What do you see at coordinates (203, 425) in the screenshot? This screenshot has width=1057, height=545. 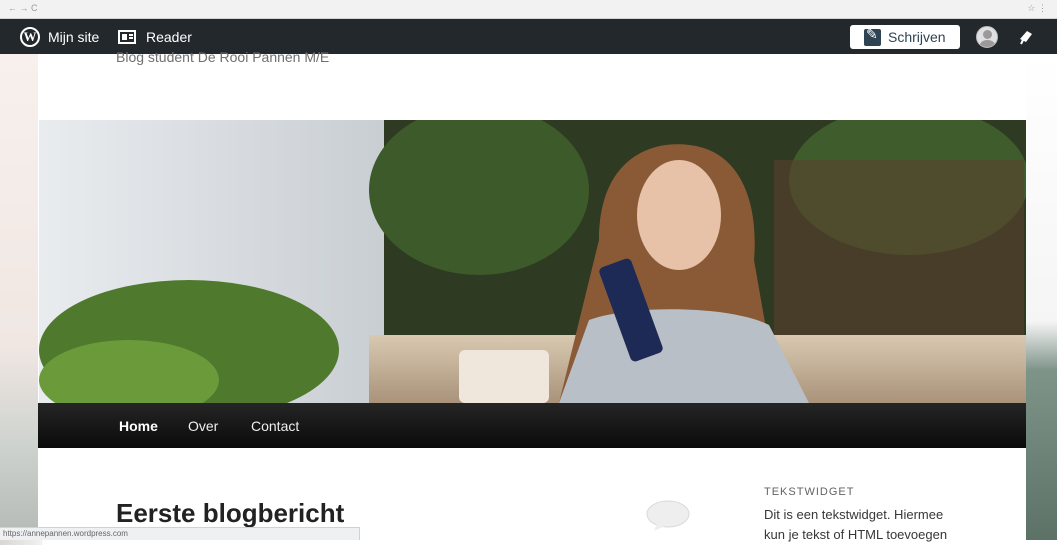 I see `nav-item-over: Over` at bounding box center [203, 425].